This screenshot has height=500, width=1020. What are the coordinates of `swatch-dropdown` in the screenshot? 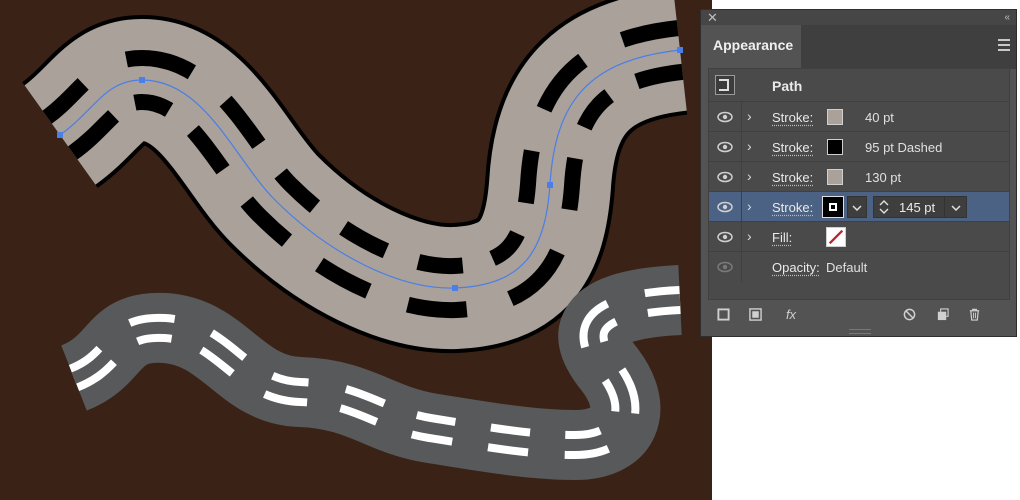 It's located at (857, 207).